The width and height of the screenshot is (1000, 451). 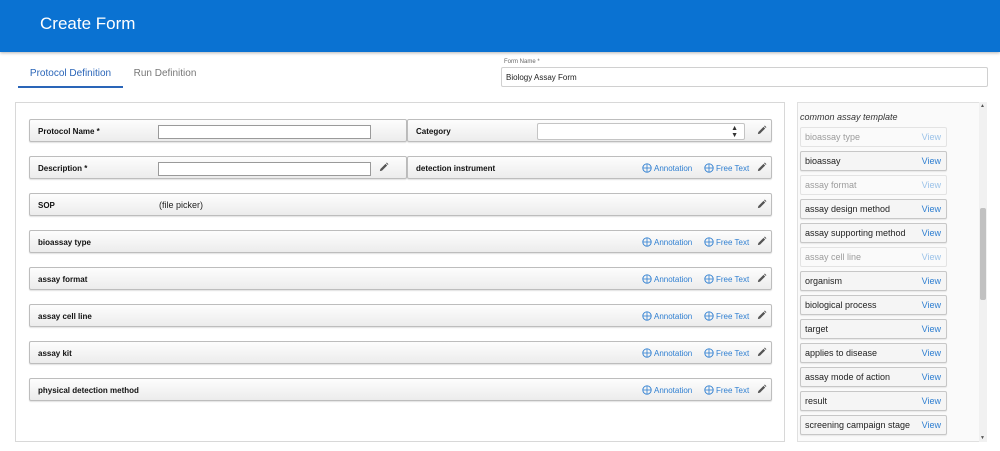 What do you see at coordinates (849, 117) in the screenshot?
I see `template-title: common assay template` at bounding box center [849, 117].